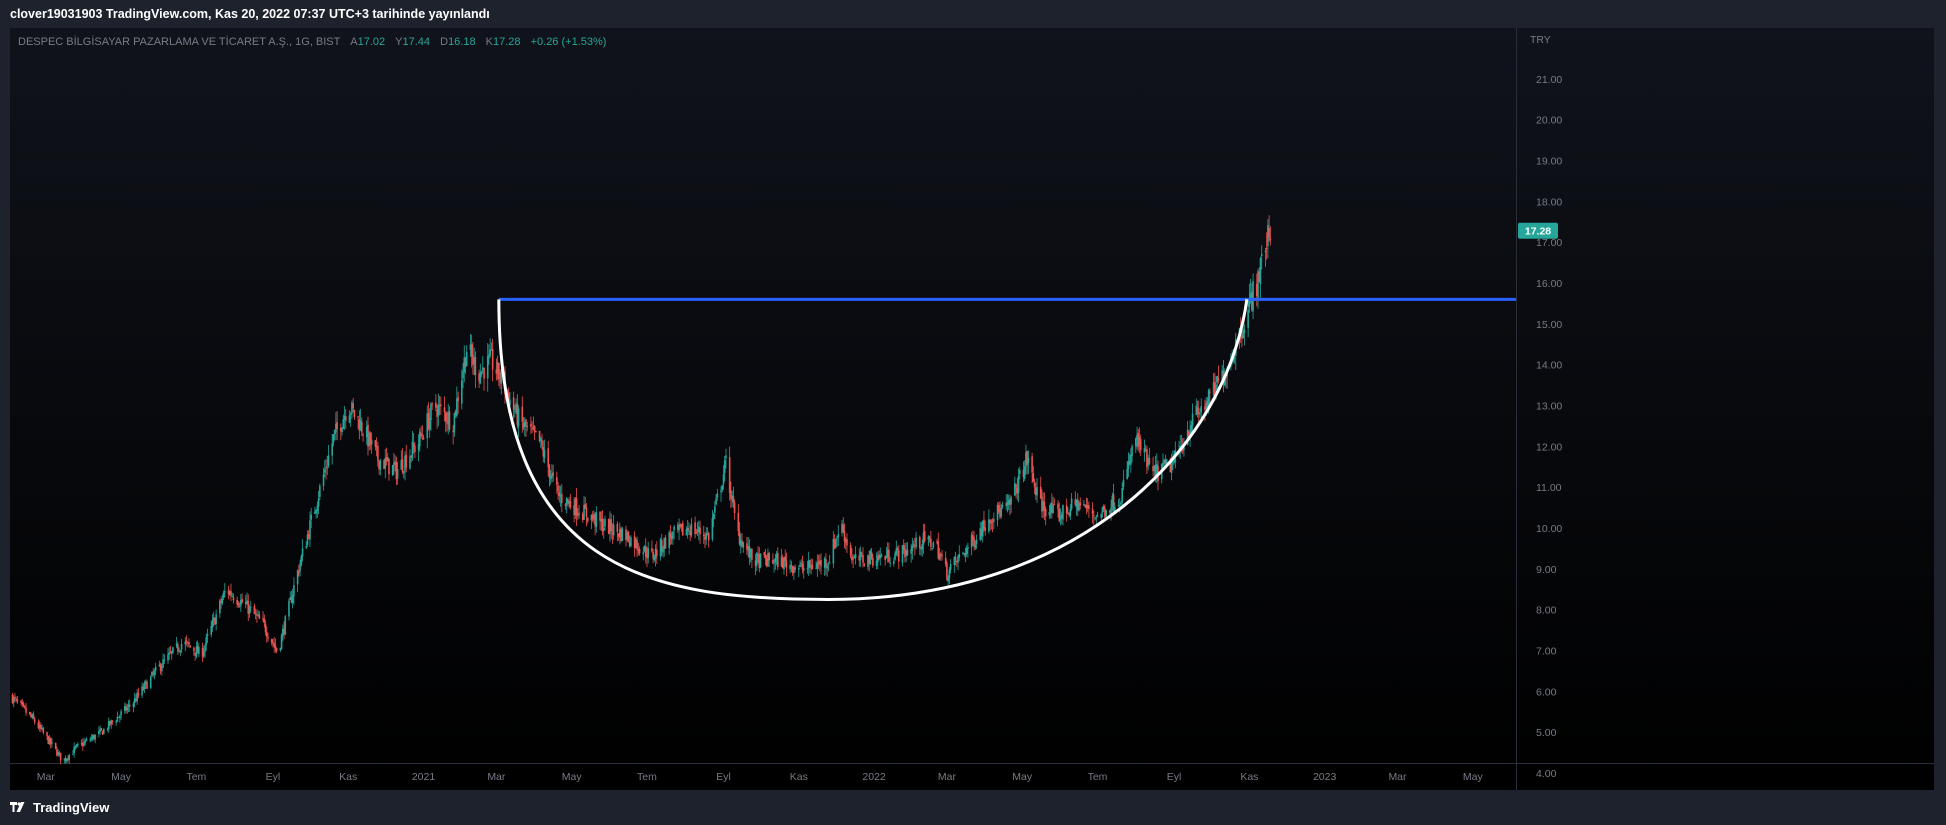 The width and height of the screenshot is (1946, 825). What do you see at coordinates (1546, 733) in the screenshot?
I see `y-tick-label: 5.00` at bounding box center [1546, 733].